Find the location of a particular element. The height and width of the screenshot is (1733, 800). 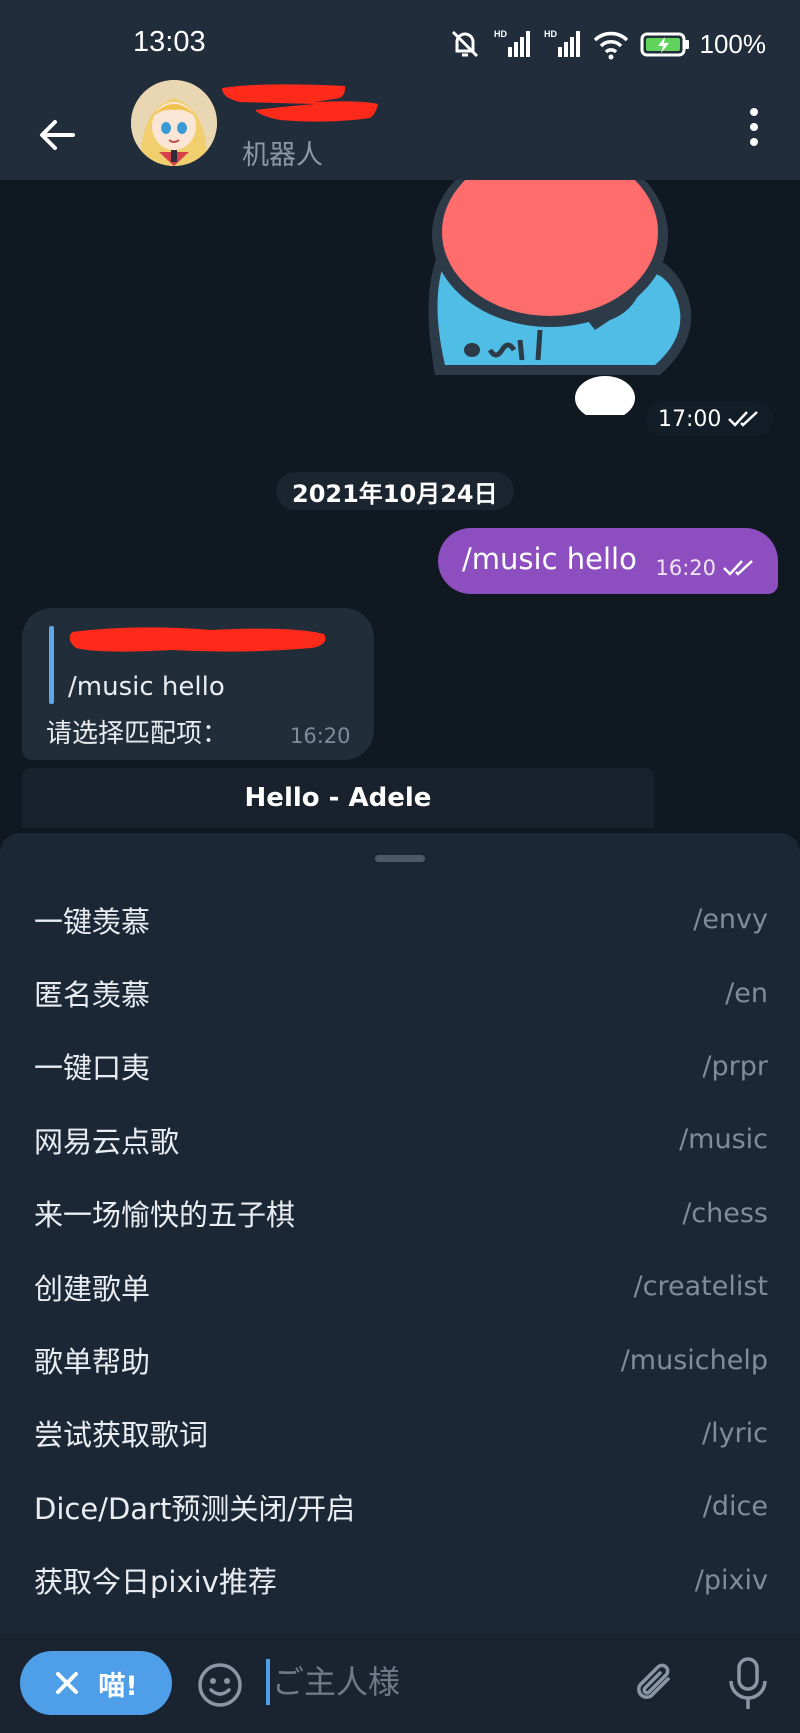

bot-commands-button: 喵! is located at coordinates (96, 1683).